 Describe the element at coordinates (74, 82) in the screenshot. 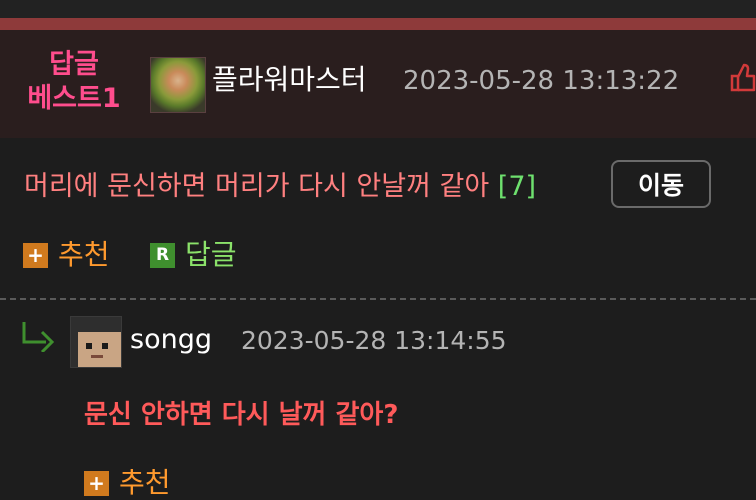

I see `best-reply-badge: 답글 베스트1` at that location.